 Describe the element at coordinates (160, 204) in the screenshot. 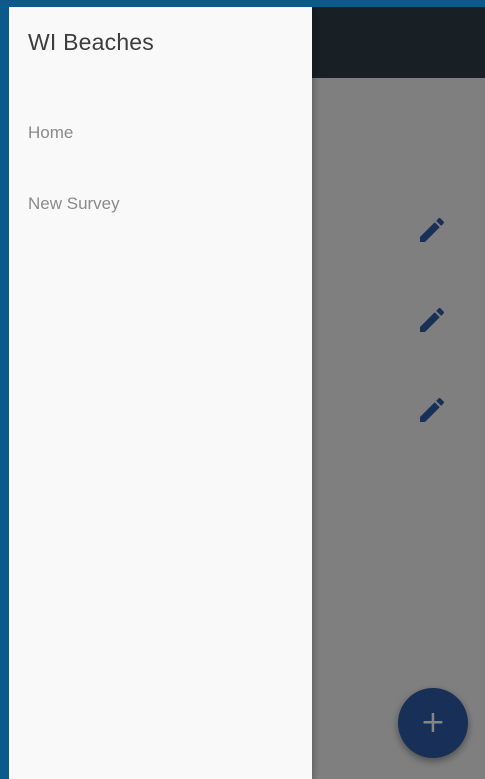

I see `drawer-item-new-survey: New Survey` at that location.